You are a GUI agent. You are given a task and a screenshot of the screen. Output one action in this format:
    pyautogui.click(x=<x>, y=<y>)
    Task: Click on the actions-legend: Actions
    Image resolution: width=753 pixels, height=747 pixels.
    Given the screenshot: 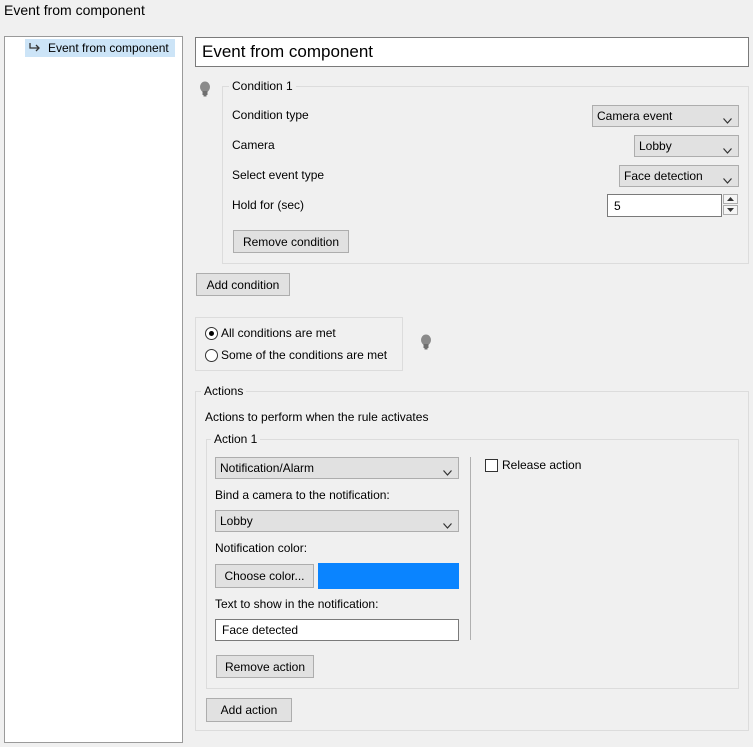 What is the action you would take?
    pyautogui.click(x=224, y=391)
    